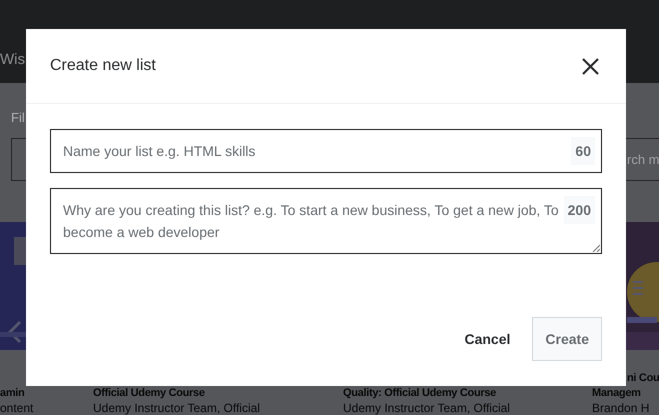 This screenshot has height=415, width=659. I want to click on close-icon, so click(590, 66).